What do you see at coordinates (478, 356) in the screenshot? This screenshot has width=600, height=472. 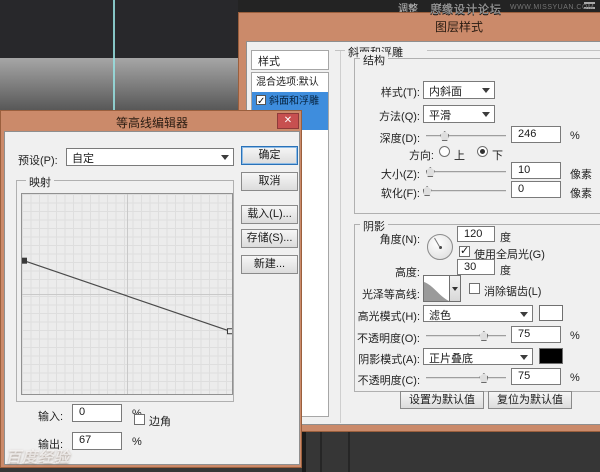 I see `shadow-mode-select: 正片叠底` at bounding box center [478, 356].